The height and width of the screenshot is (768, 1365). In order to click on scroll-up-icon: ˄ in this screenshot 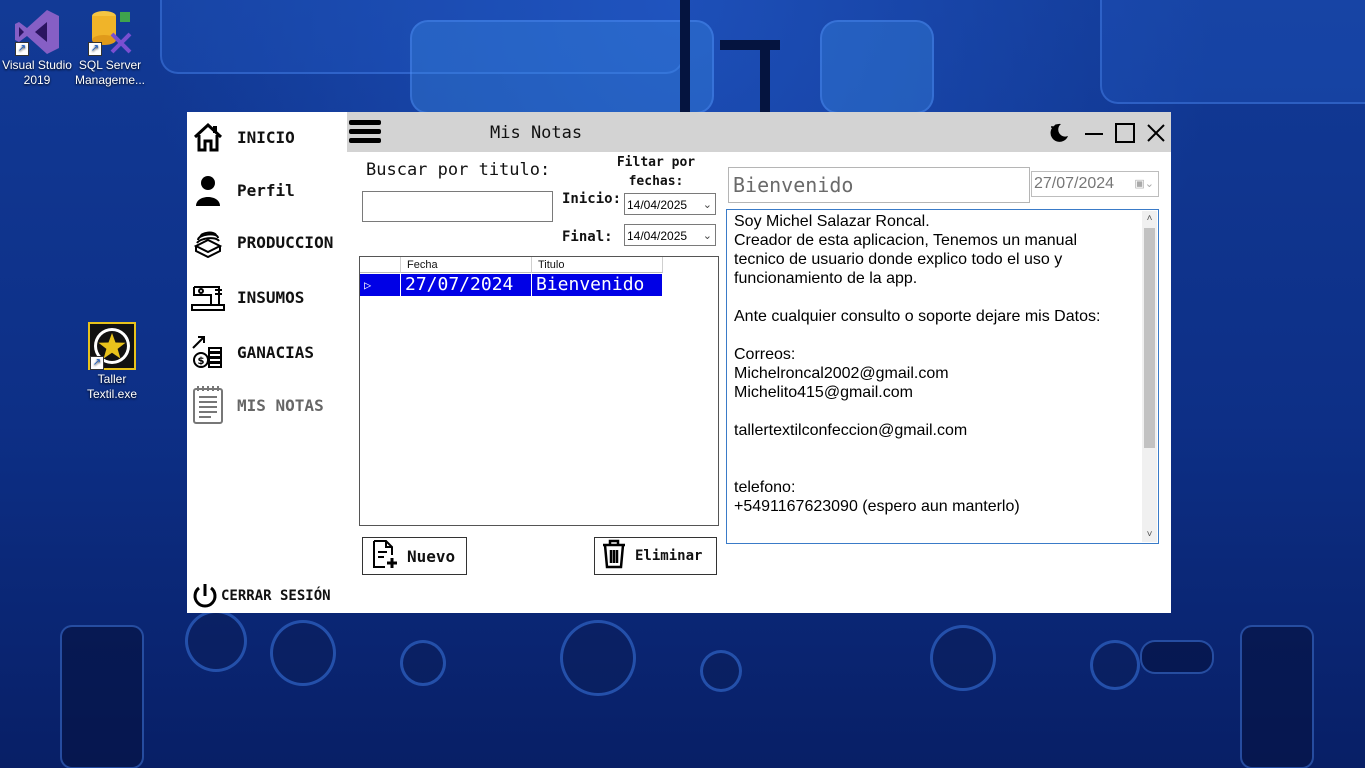, I will do `click(1149, 218)`.